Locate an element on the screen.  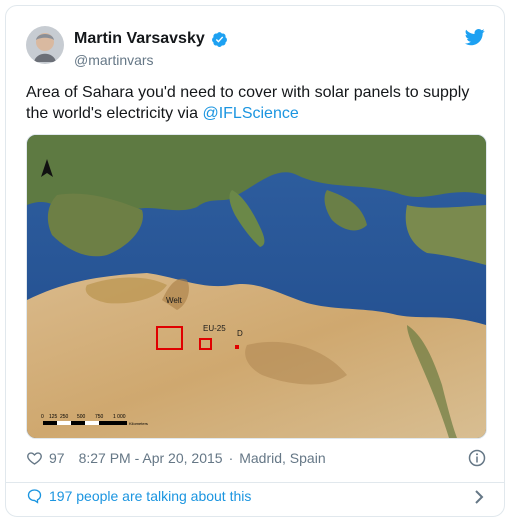
user-handle: @martinvars is located at coordinates (114, 60).